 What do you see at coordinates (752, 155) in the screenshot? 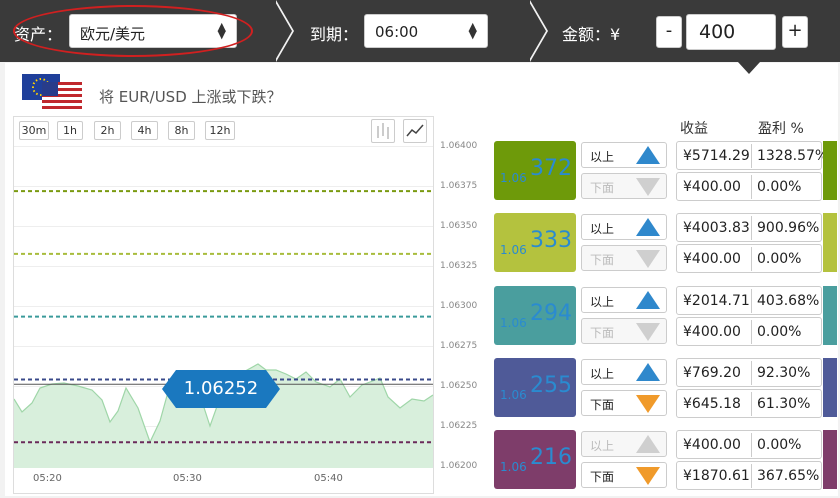
I see `above-payout-box: ¥5714.29 1328.57%` at bounding box center [752, 155].